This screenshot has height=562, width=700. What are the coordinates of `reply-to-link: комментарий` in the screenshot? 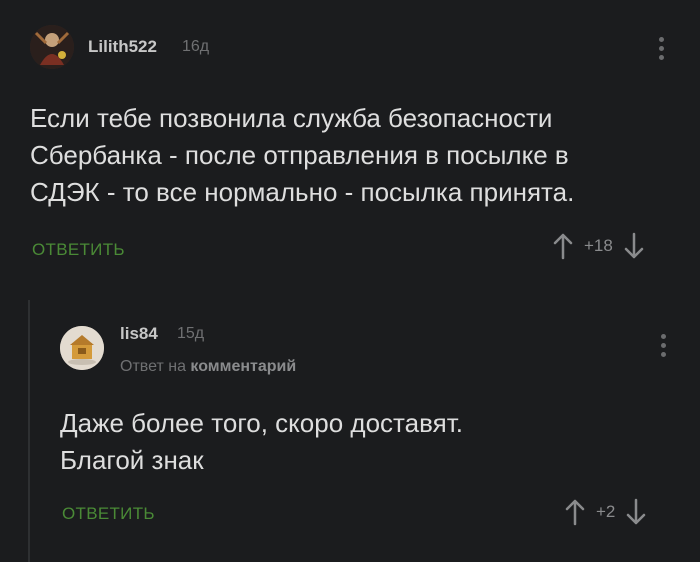 It's located at (243, 366).